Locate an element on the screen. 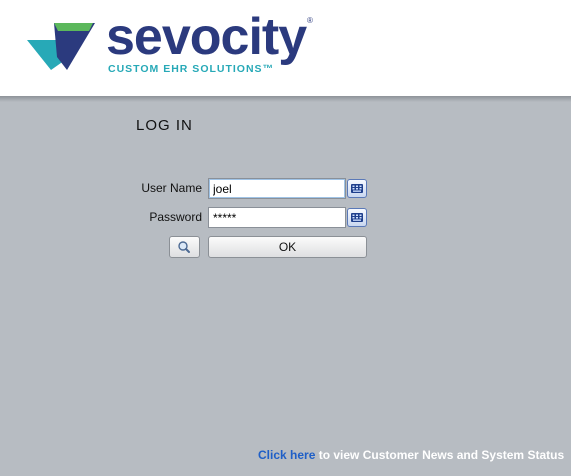 The height and width of the screenshot is (476, 571). login-title: LOG IN is located at coordinates (164, 125).